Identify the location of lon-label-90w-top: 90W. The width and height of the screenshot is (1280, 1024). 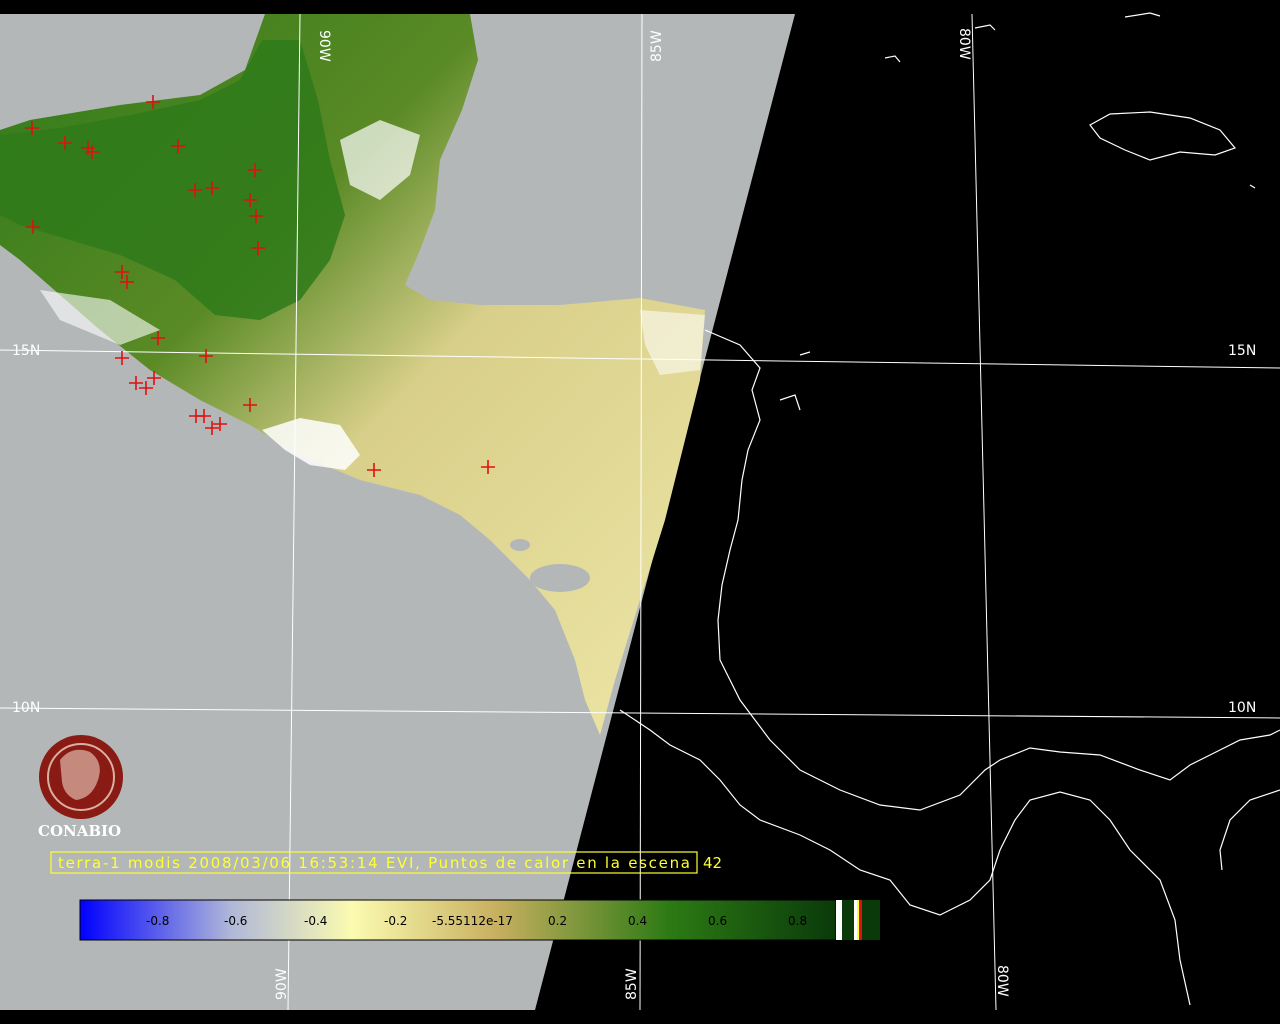
(324, 46).